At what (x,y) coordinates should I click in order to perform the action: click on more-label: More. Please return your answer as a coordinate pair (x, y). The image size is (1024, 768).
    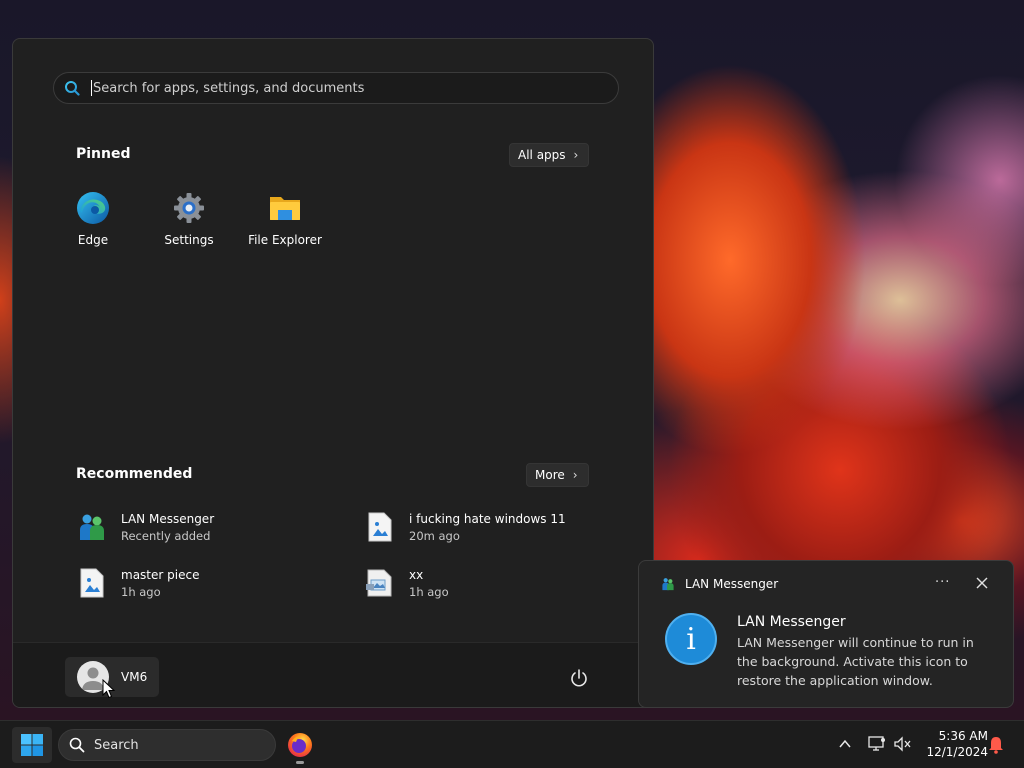
    Looking at the image, I should click on (550, 475).